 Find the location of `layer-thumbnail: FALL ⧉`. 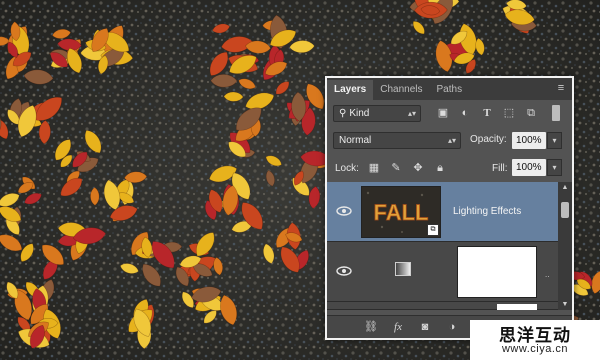

layer-thumbnail: FALL ⧉ is located at coordinates (401, 212).